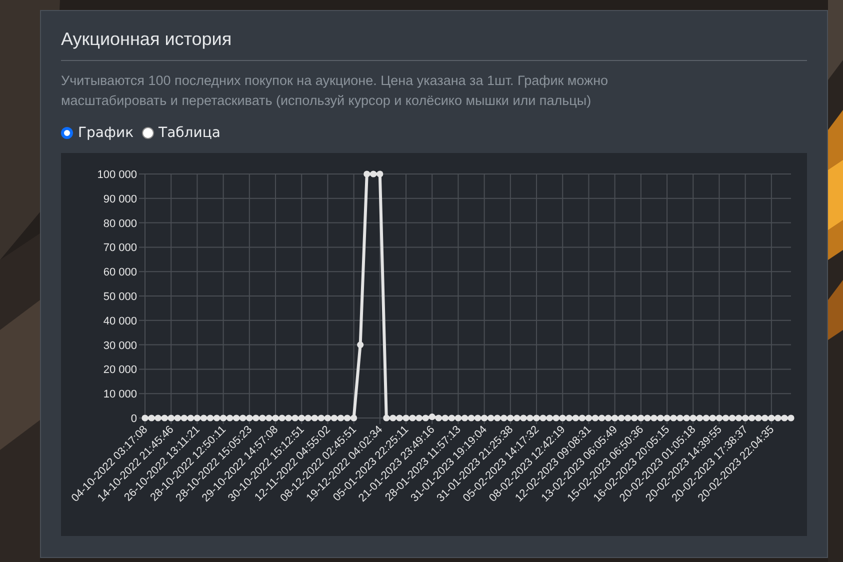  I want to click on y-axis-label: 10 000, so click(120, 394).